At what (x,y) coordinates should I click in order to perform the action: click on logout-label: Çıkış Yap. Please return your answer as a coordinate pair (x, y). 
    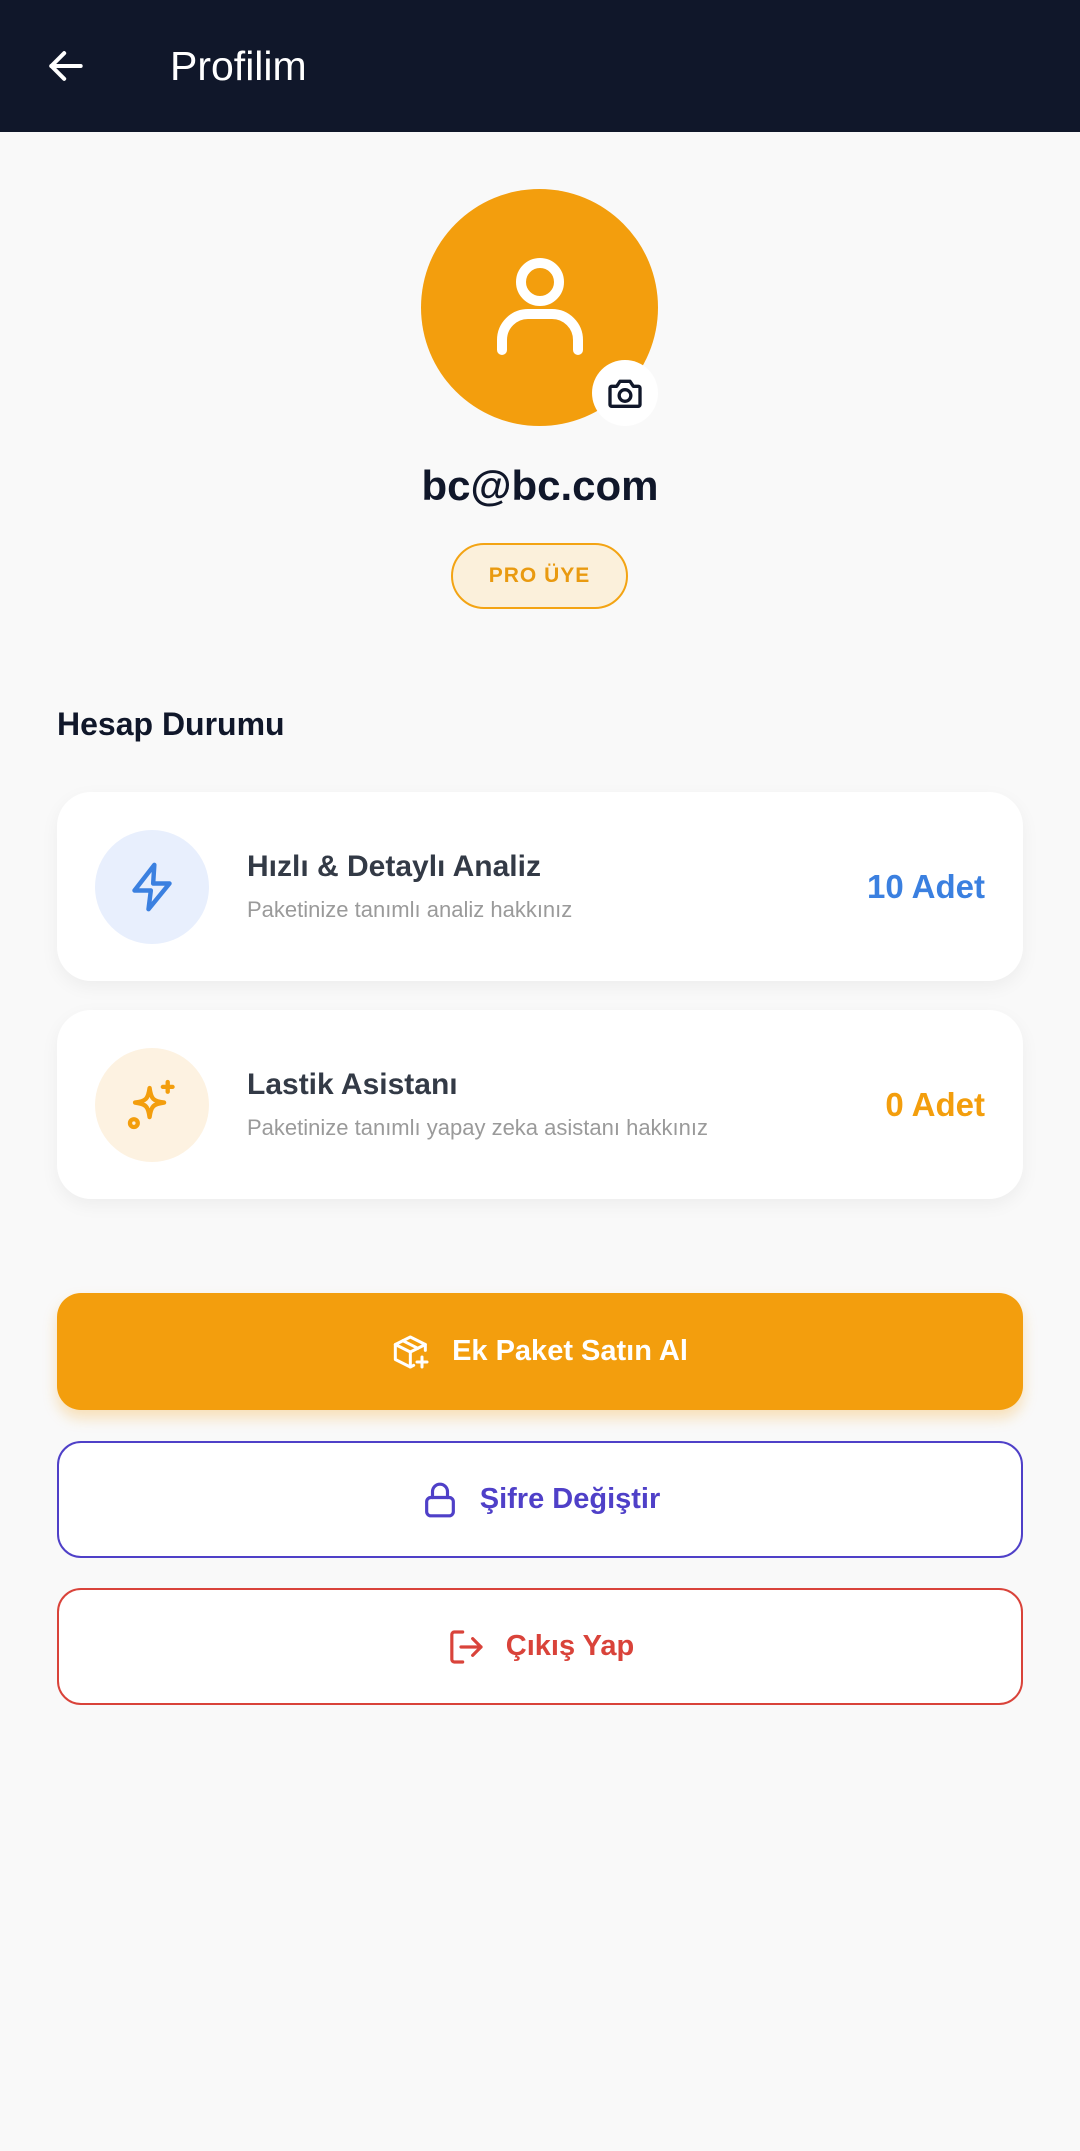
    Looking at the image, I should click on (570, 1646).